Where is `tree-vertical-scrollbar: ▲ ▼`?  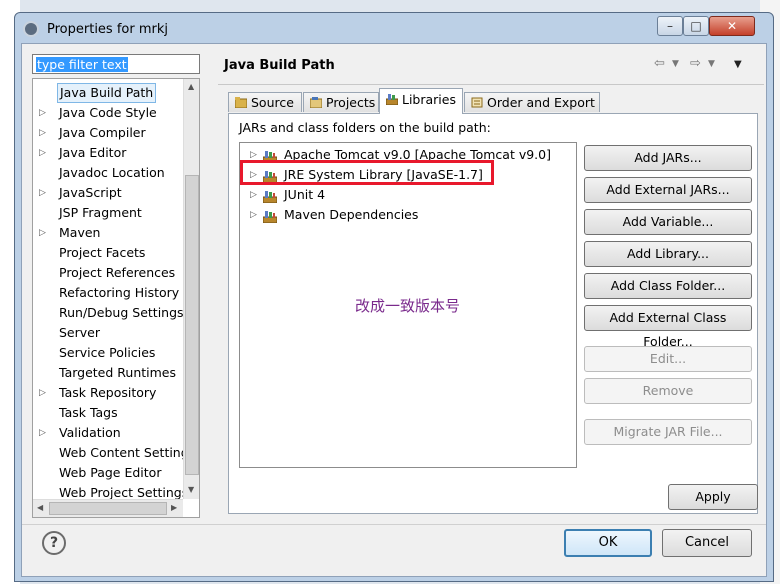 tree-vertical-scrollbar: ▲ ▼ is located at coordinates (191, 289).